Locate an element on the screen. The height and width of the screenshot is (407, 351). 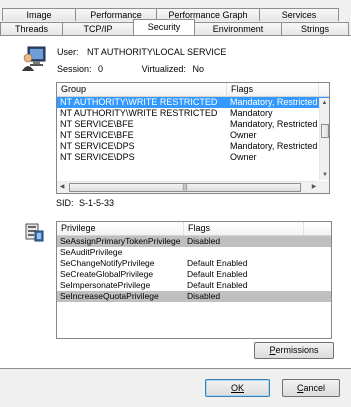
ok-label: OK is located at coordinates (237, 388).